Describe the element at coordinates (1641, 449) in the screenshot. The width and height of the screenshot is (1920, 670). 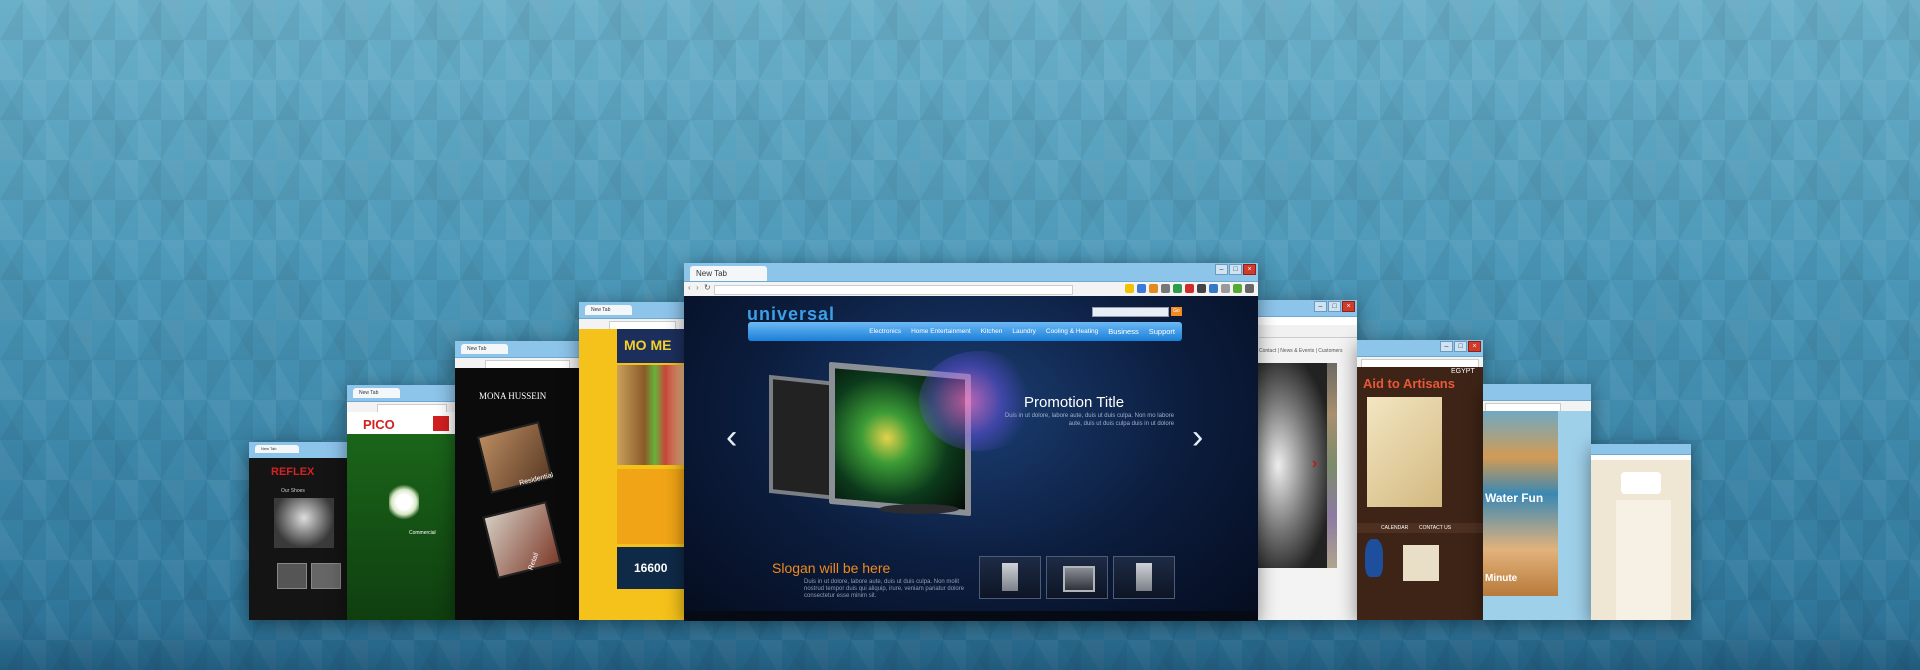
I see `title-bar` at that location.